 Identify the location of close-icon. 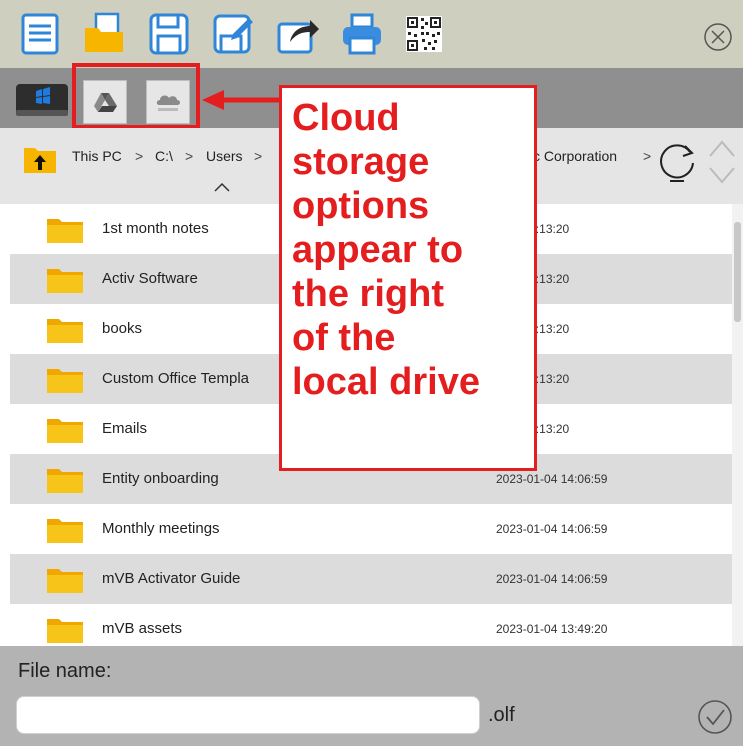
(718, 37).